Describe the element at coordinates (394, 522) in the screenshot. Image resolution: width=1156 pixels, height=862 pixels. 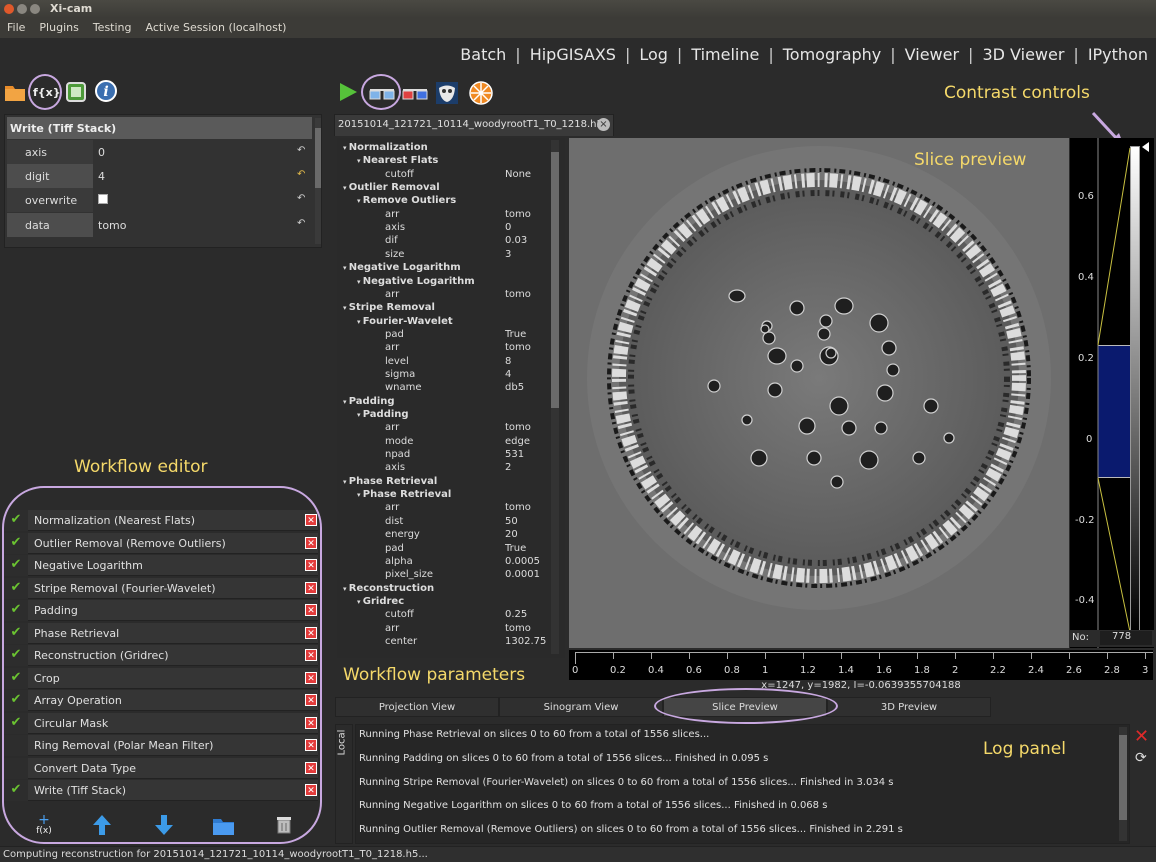
I see `tree-item: dist` at that location.